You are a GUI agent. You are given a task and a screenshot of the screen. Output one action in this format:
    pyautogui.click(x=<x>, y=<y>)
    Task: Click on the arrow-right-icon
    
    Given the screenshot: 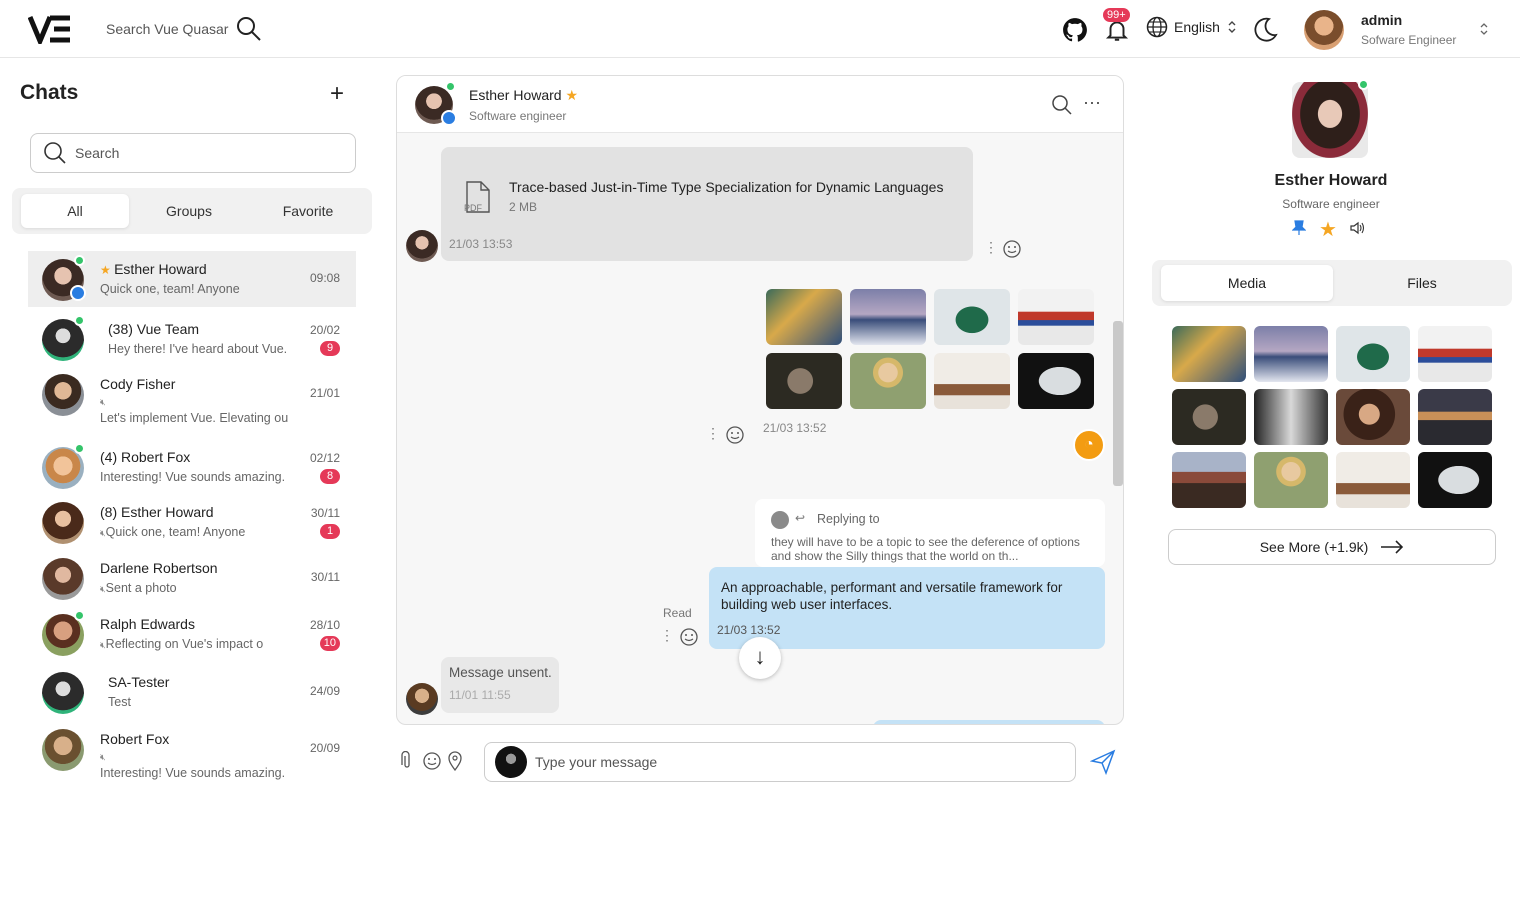 What is the action you would take?
    pyautogui.click(x=1392, y=547)
    